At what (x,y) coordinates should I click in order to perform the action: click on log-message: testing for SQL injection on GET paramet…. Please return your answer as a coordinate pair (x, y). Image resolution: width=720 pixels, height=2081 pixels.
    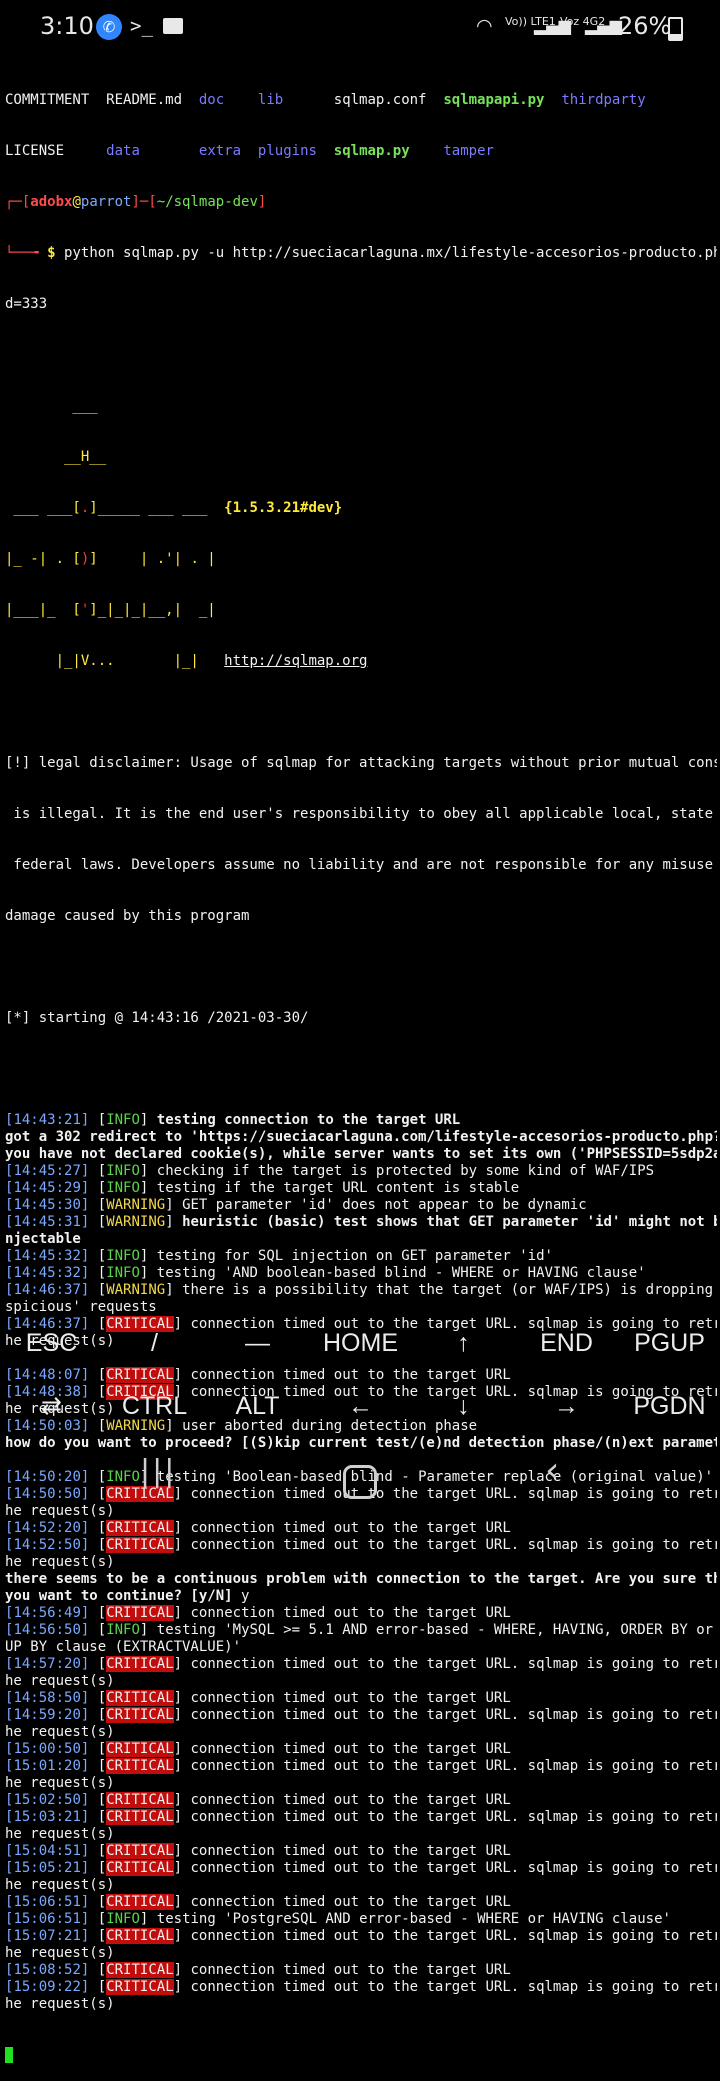
    Looking at the image, I should click on (354, 1256).